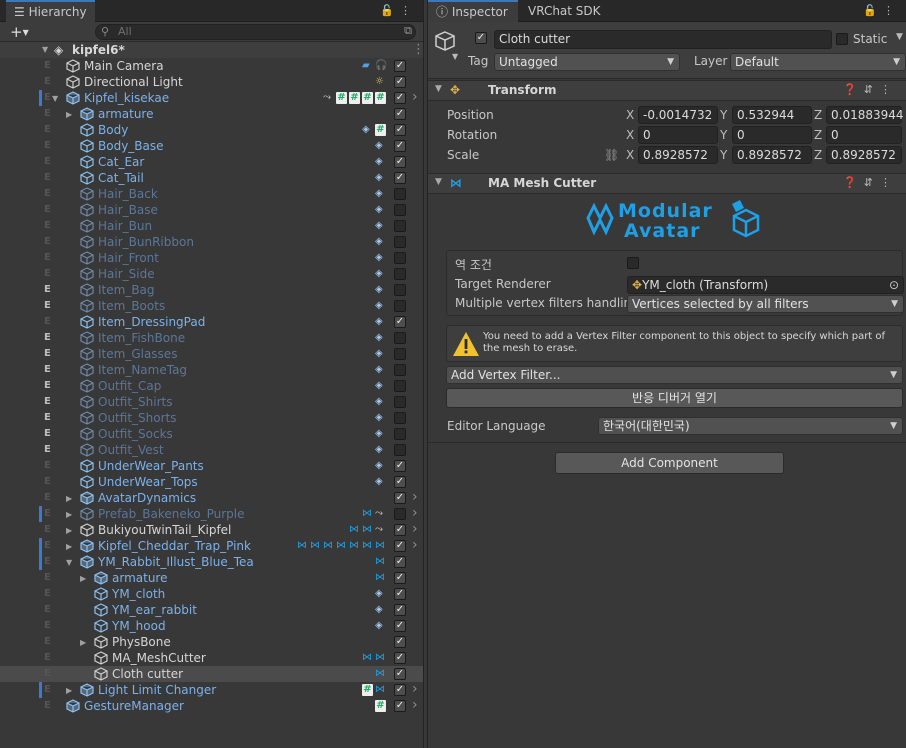  Describe the element at coordinates (211, 290) in the screenshot. I see `hierarchy-row: E Item_Bag ◈` at that location.